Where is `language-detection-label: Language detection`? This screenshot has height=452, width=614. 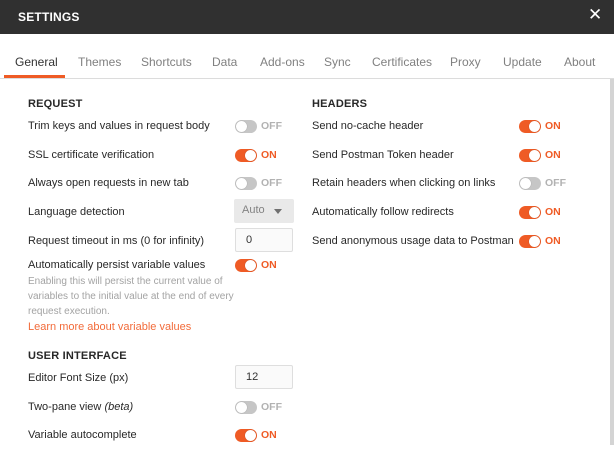
language-detection-label: Language detection is located at coordinates (76, 212).